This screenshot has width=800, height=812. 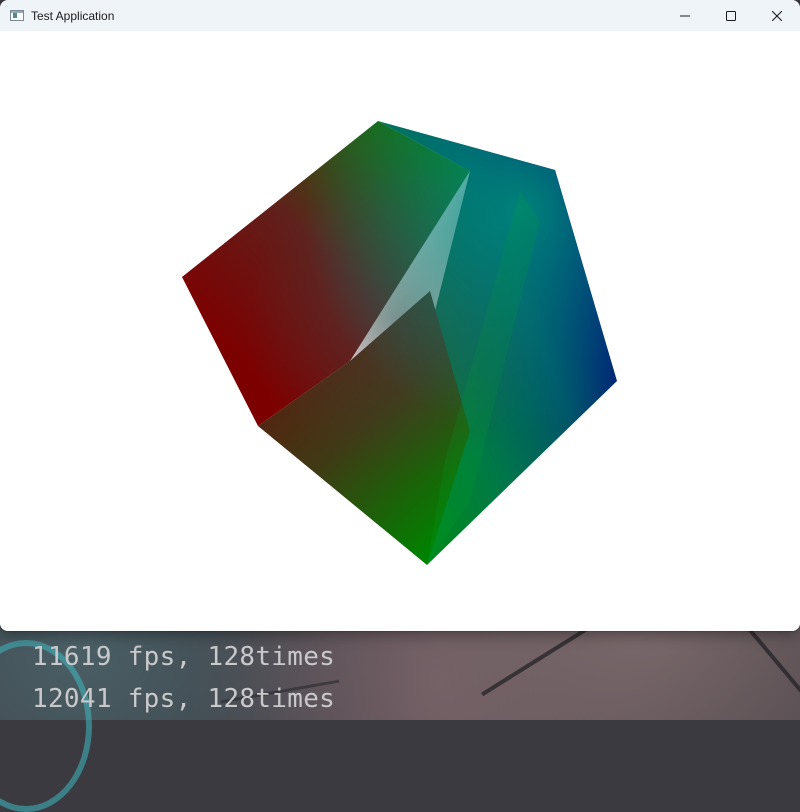 I want to click on maximize-icon, so click(x=731, y=15).